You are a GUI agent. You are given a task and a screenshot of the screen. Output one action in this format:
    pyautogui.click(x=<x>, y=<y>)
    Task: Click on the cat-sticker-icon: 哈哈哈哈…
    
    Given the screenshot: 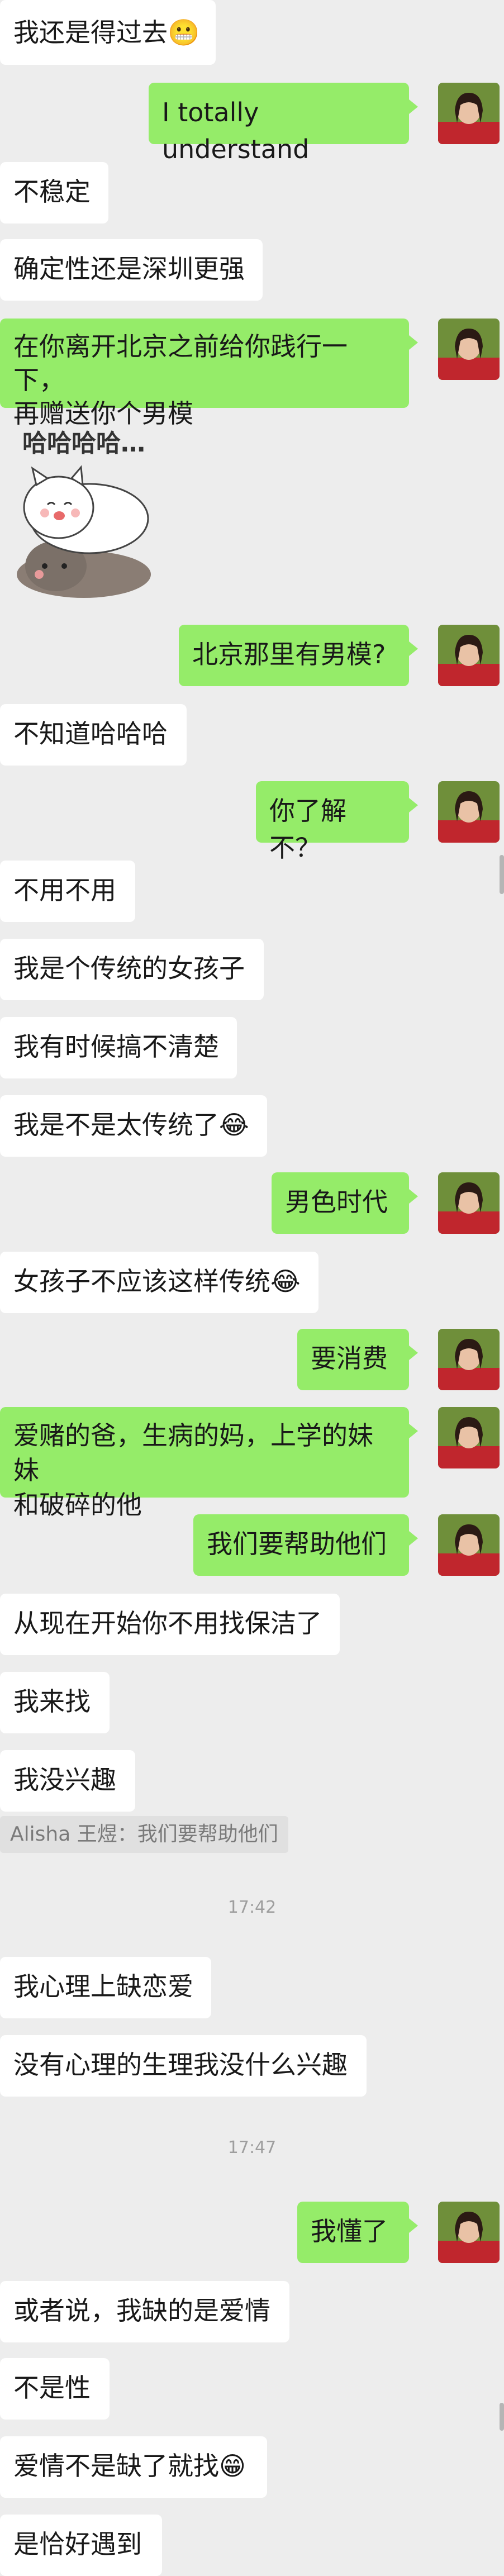 What is the action you would take?
    pyautogui.click(x=89, y=513)
    